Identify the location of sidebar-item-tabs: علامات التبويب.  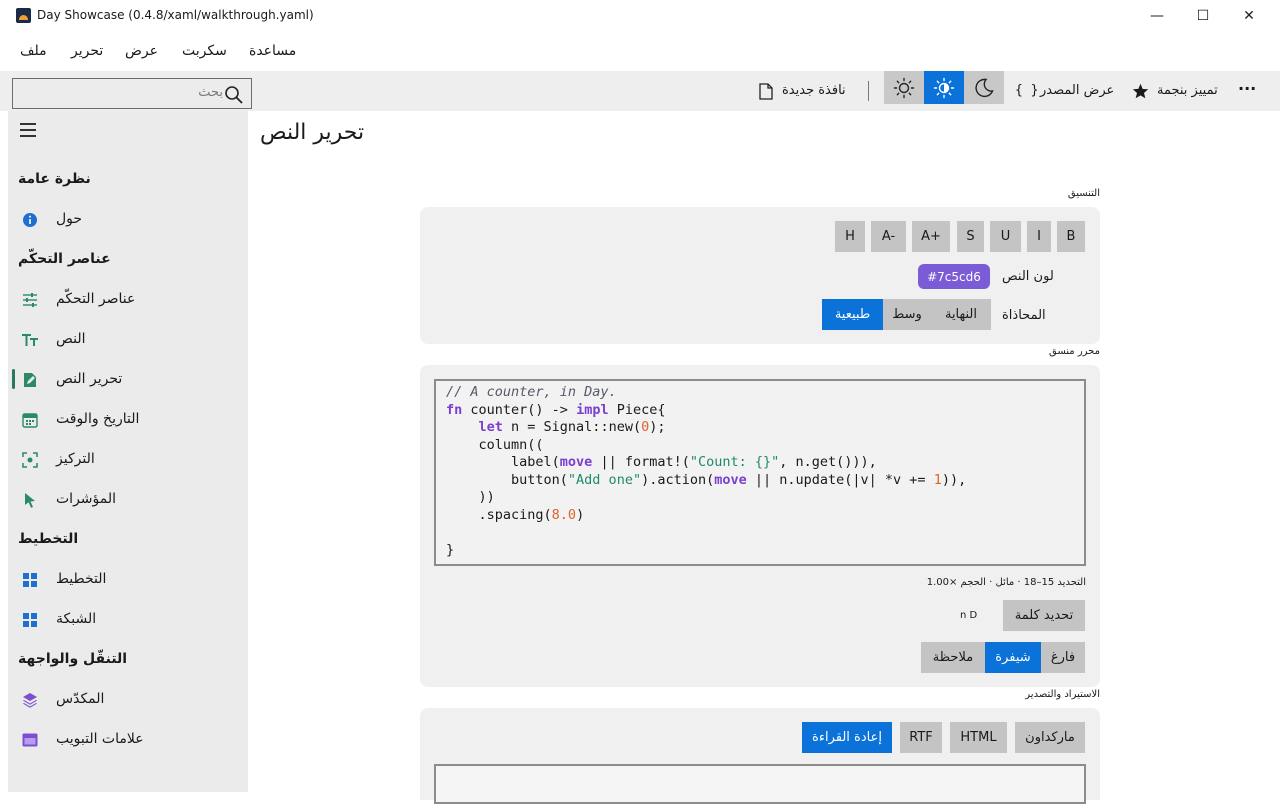
(128, 740).